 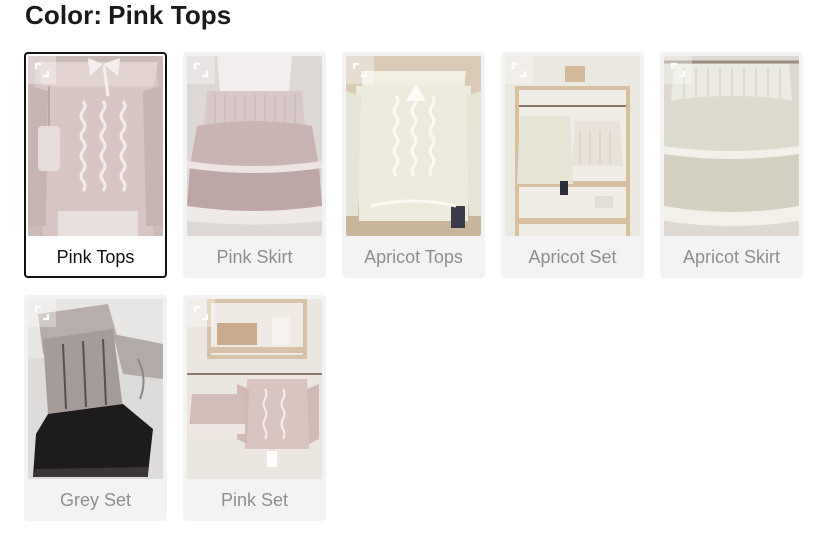 What do you see at coordinates (95, 499) in the screenshot?
I see `color-option-label: Grey Set` at bounding box center [95, 499].